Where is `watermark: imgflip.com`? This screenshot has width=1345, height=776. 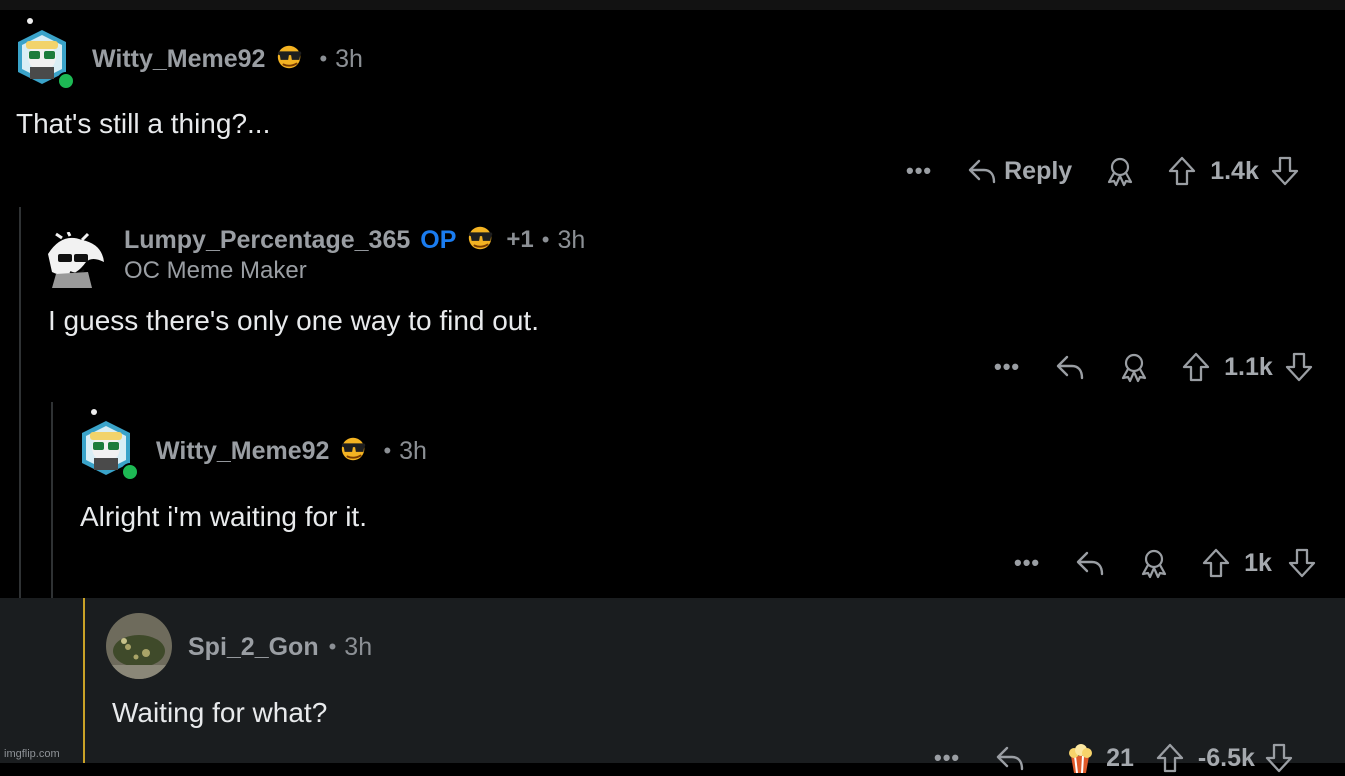 watermark: imgflip.com is located at coordinates (32, 754).